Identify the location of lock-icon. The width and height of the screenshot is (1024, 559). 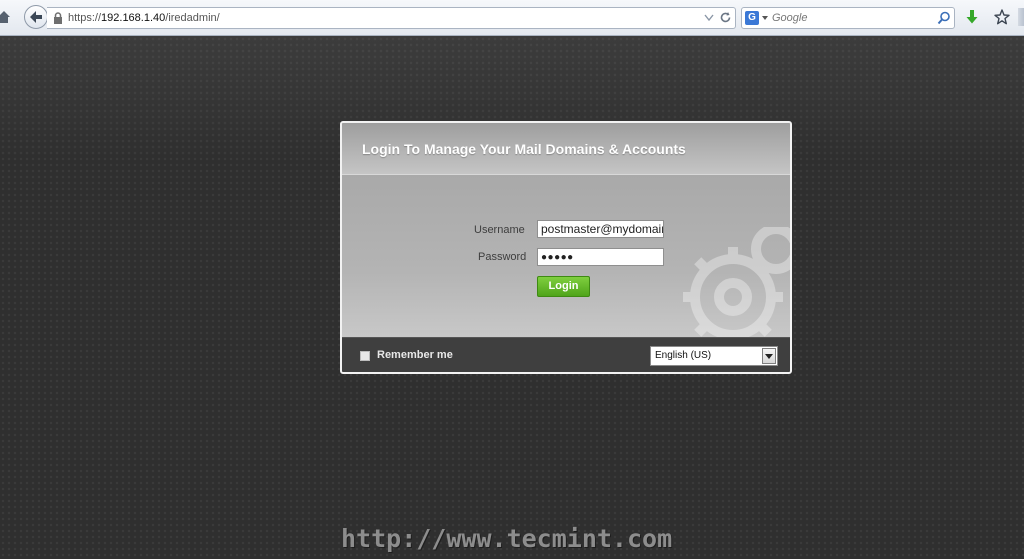
(58, 18).